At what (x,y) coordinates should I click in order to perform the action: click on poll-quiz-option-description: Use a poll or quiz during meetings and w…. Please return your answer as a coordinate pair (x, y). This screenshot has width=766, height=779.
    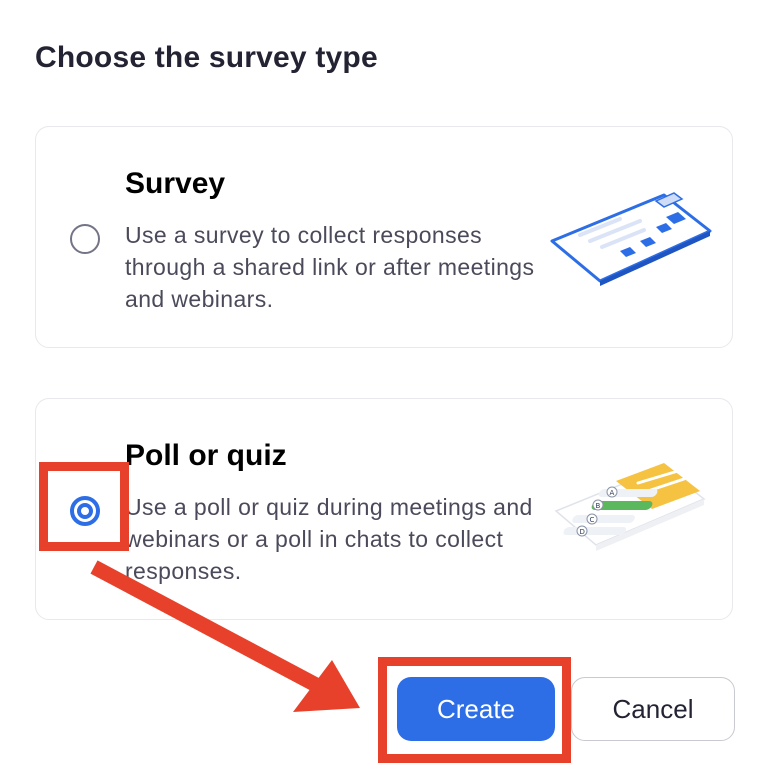
    Looking at the image, I should click on (329, 539).